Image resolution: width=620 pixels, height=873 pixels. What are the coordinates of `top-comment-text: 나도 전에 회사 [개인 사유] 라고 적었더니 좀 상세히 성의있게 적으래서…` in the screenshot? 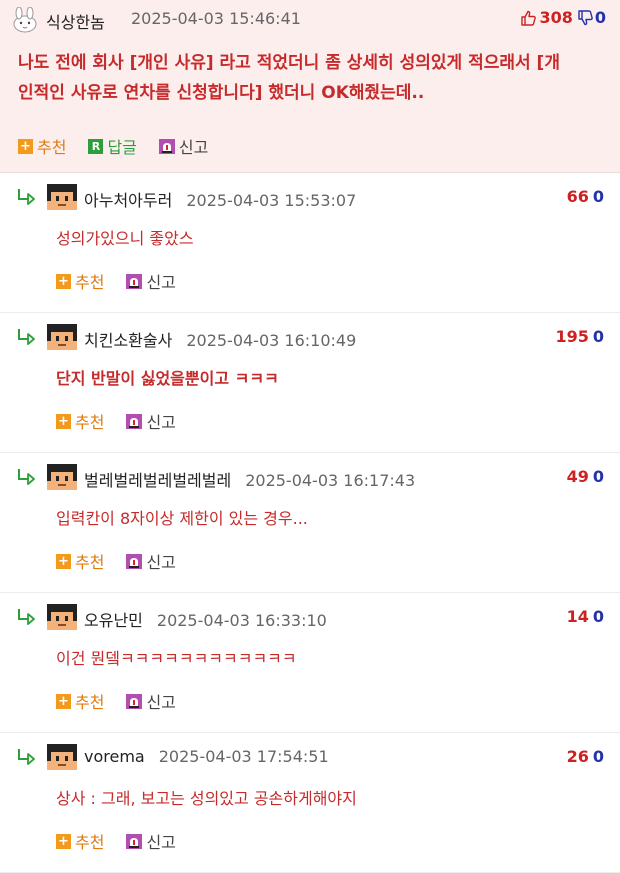 It's located at (310, 79).